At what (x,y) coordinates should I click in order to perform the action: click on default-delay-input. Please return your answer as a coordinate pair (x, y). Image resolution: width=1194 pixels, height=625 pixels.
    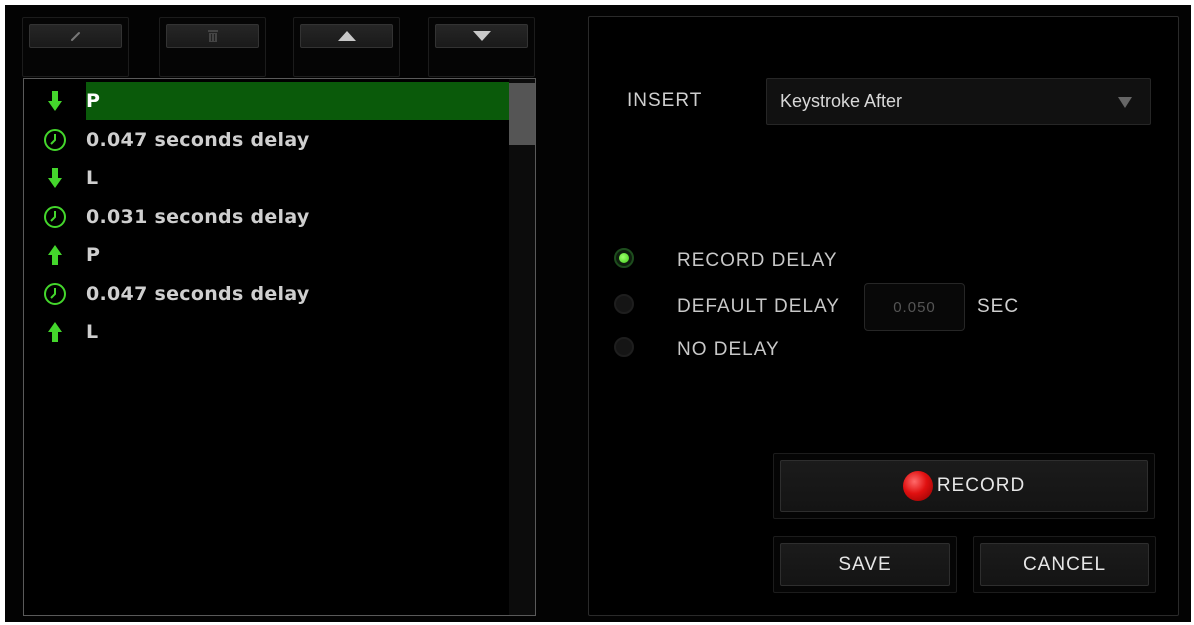
    Looking at the image, I should click on (914, 307).